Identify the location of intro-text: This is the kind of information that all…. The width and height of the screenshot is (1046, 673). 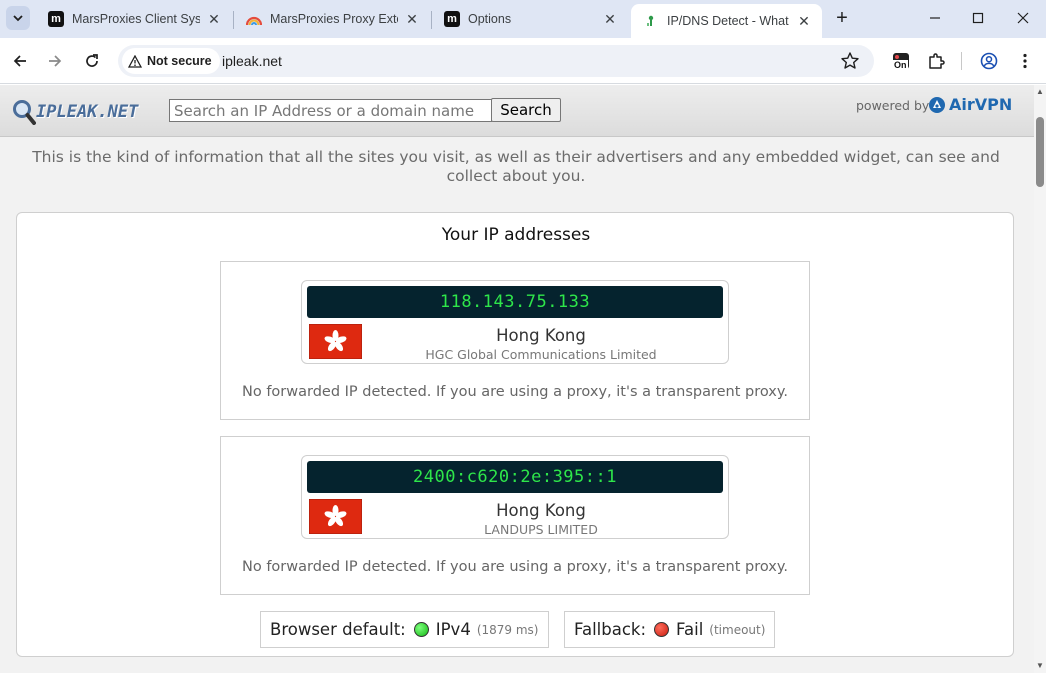
(516, 166).